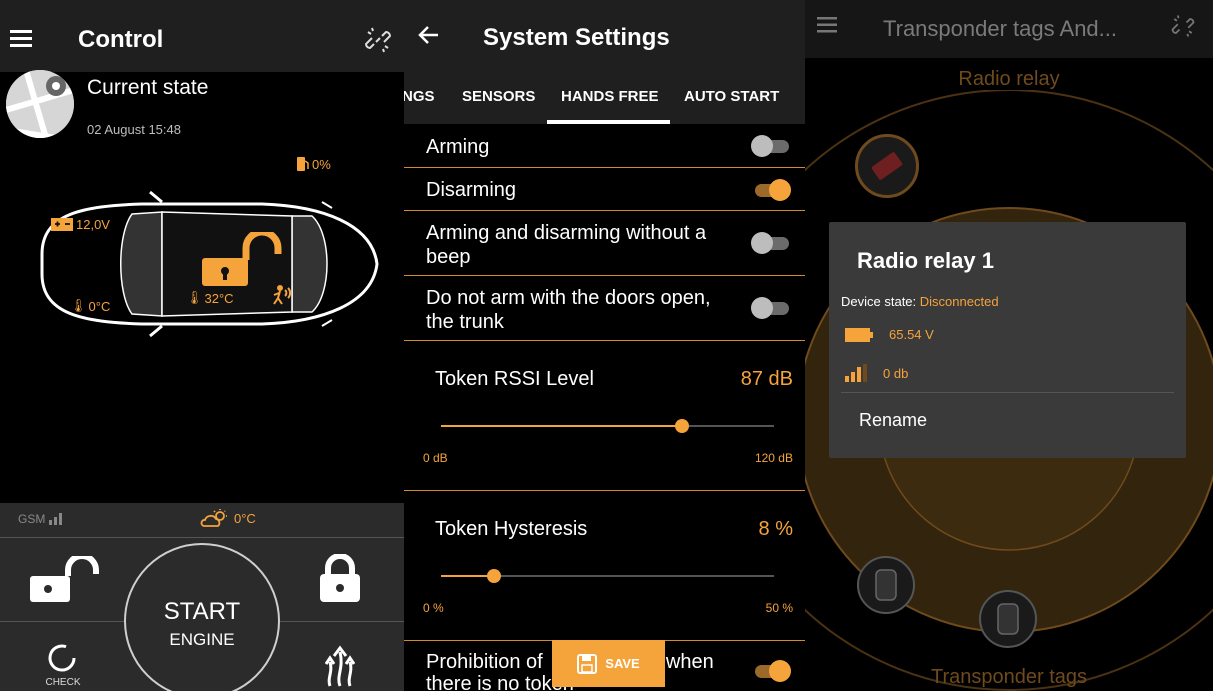  Describe the element at coordinates (471, 190) in the screenshot. I see `setting-label: Disarming` at that location.